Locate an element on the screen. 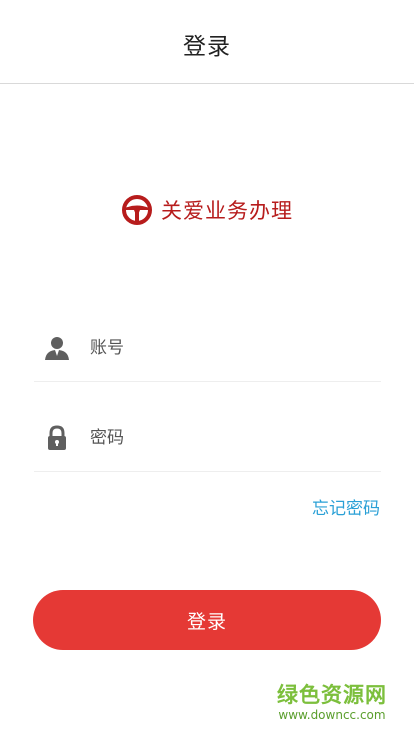 This screenshot has width=414, height=736. watermark-text: 绿色资源网 is located at coordinates (332, 695).